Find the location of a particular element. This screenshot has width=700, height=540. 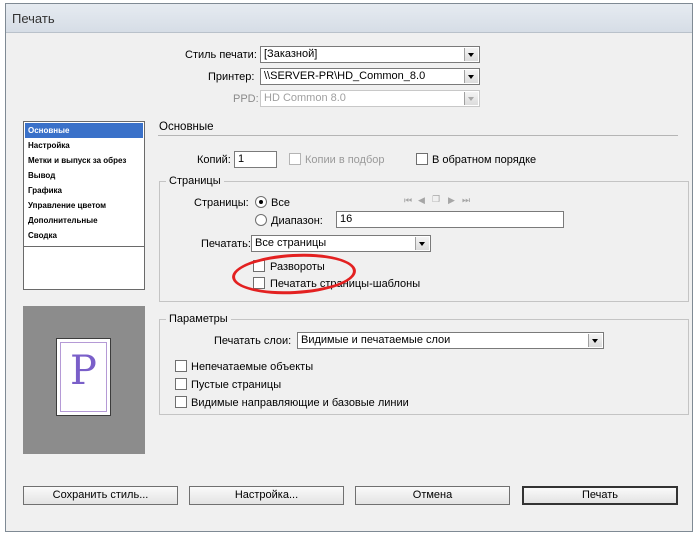

sidebar-item-setup: Настройка is located at coordinates (84, 145).